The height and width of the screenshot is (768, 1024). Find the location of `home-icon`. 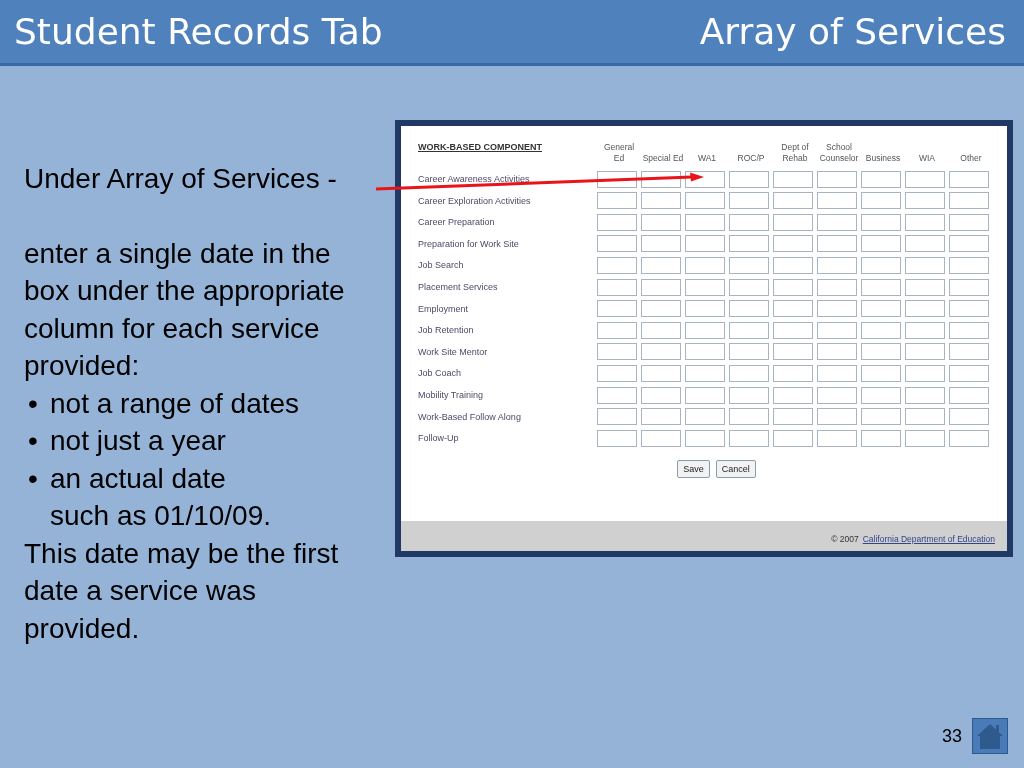

home-icon is located at coordinates (990, 736).